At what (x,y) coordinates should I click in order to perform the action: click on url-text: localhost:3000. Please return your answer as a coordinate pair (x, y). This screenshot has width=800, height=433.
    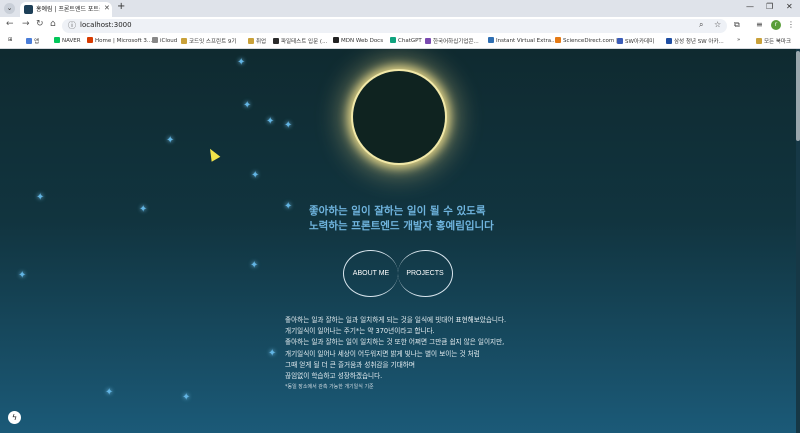
    Looking at the image, I should click on (106, 25).